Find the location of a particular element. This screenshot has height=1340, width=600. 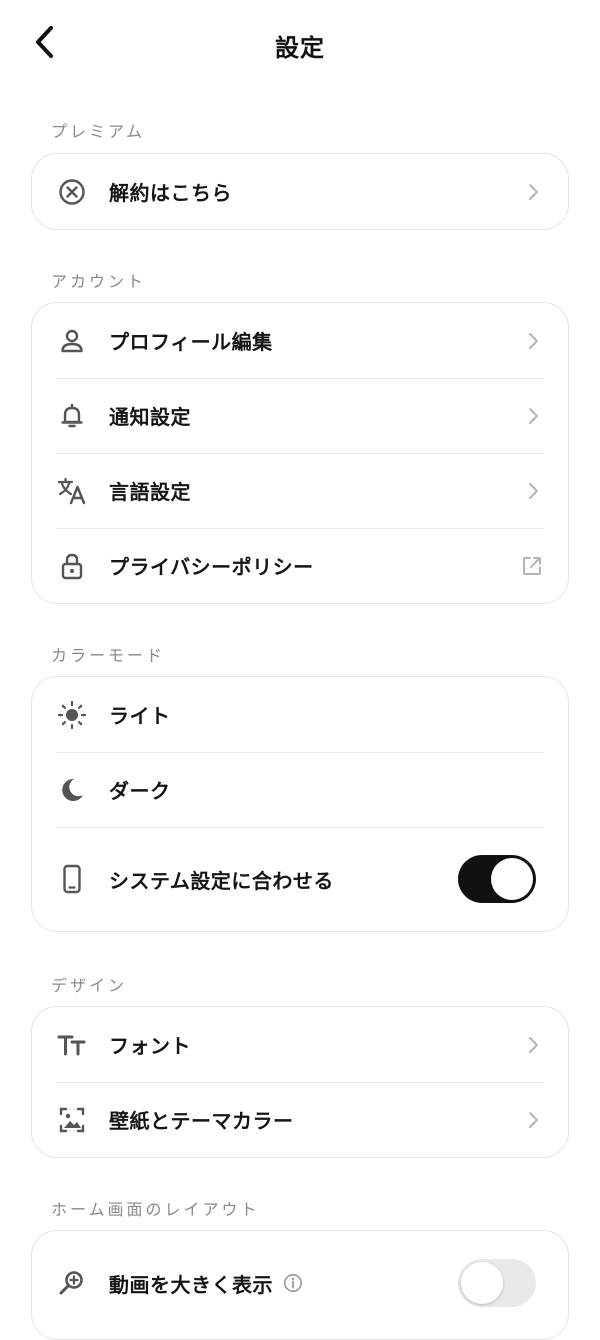

person-icon is located at coordinates (72, 341).